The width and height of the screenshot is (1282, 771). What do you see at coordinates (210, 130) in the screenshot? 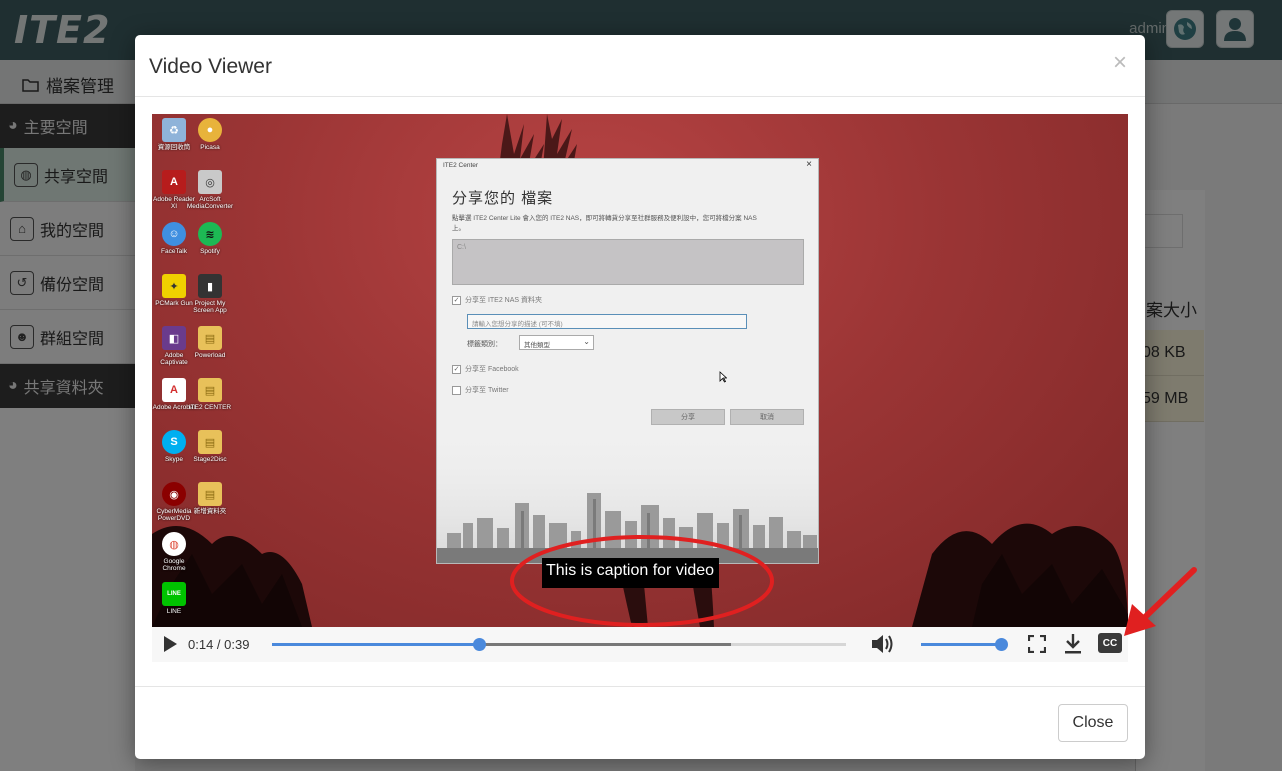
I see `picasa-icon: ●` at bounding box center [210, 130].